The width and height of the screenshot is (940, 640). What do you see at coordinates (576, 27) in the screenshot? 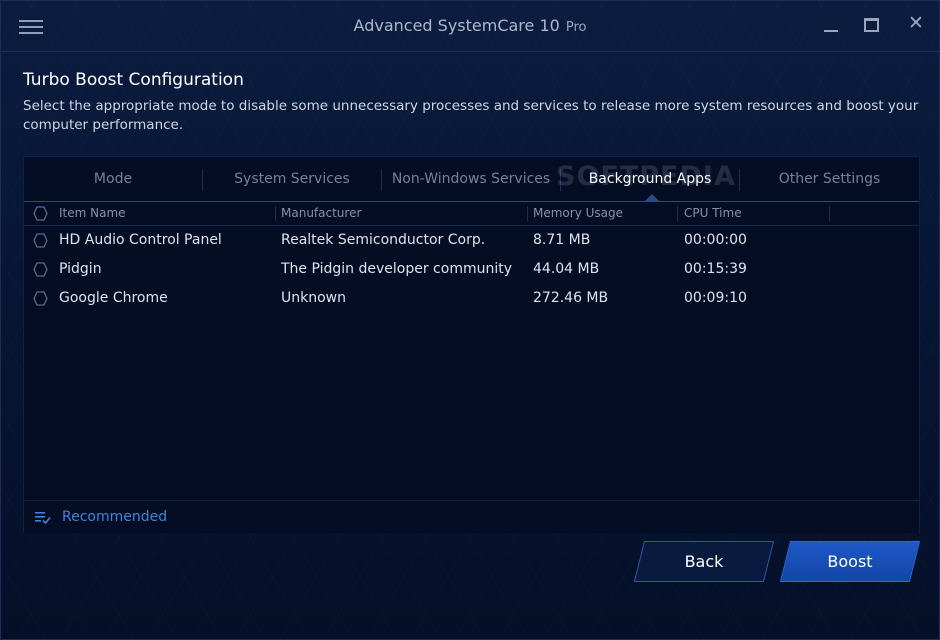
I see `app-edition: Pro` at bounding box center [576, 27].